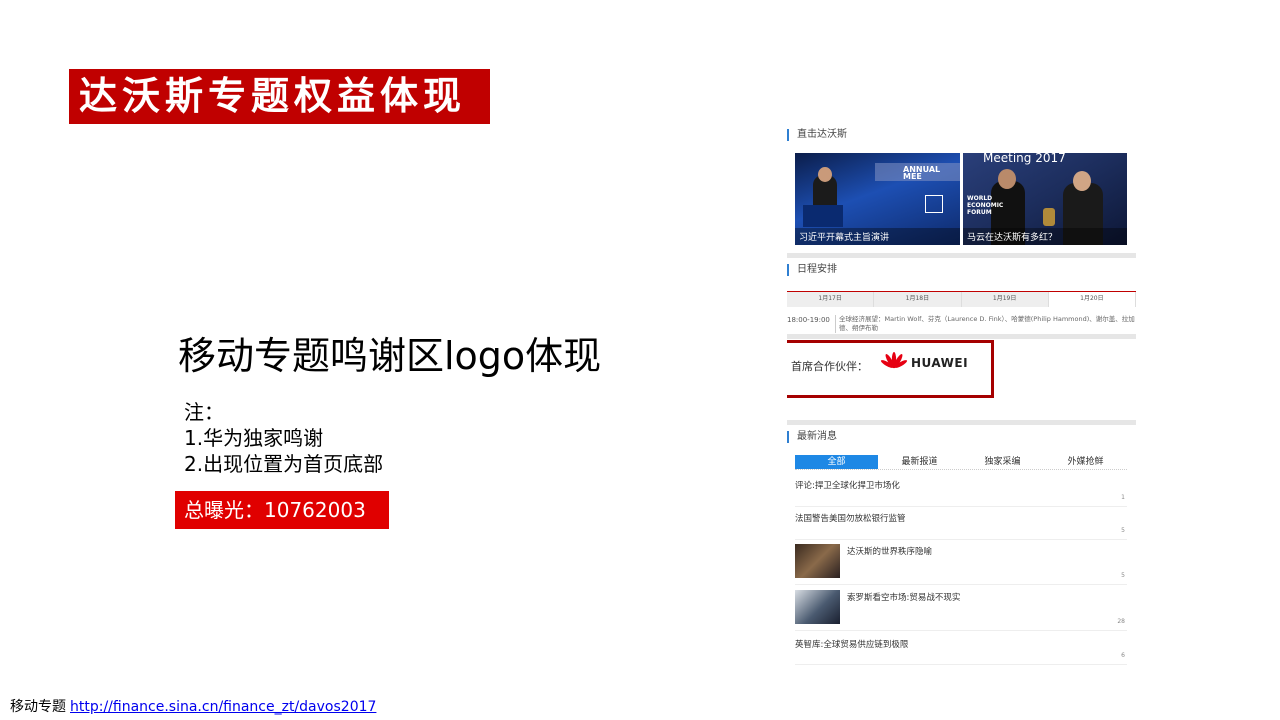 Image resolution: width=1280 pixels, height=720 pixels. What do you see at coordinates (1085, 462) in the screenshot?
I see `news-tab: 外媒抢鲜` at bounding box center [1085, 462].